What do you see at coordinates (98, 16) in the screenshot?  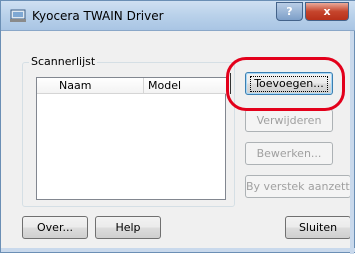 I see `window-title: Kyocera TWAIN Driver` at bounding box center [98, 16].